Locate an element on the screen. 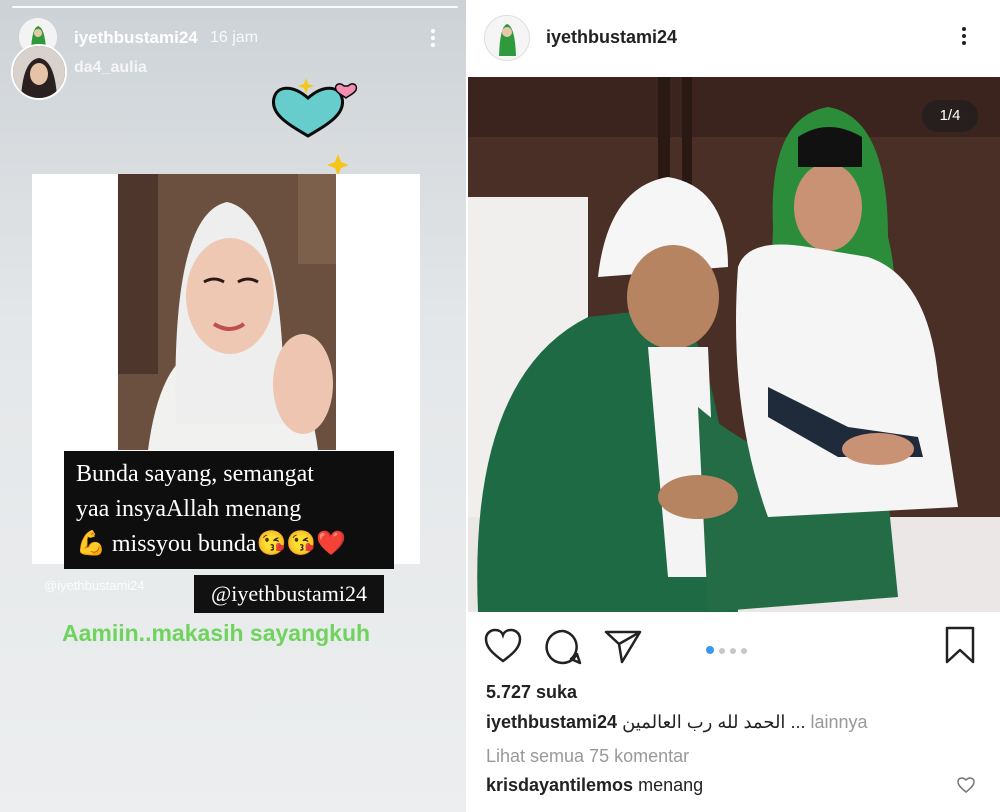 Image resolution: width=1000 pixels, height=812 pixels. comment-like-heart-icon is located at coordinates (966, 785).